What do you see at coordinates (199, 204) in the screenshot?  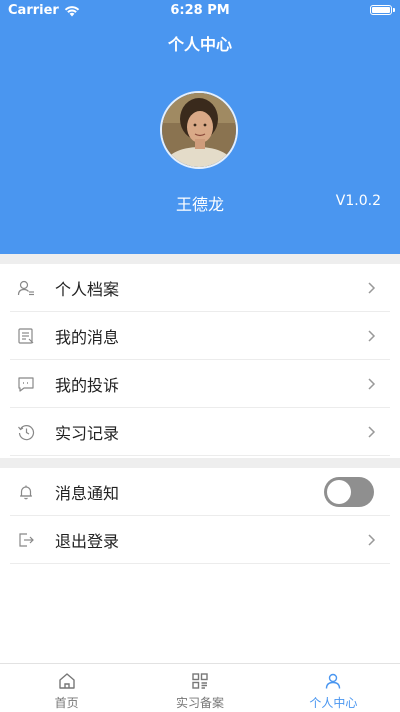 I see `username: 王德龙` at bounding box center [199, 204].